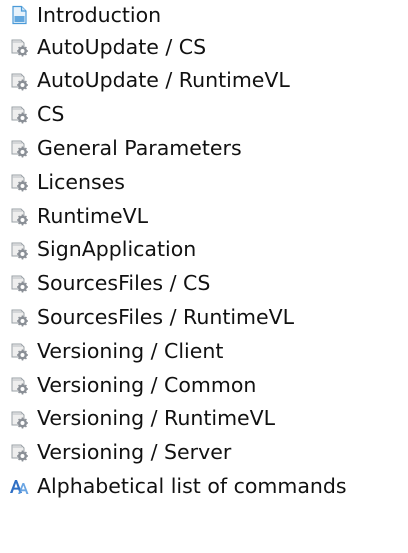 The image size is (408, 553). What do you see at coordinates (192, 486) in the screenshot?
I see `tree-item-label: Alphabetical list of commands` at bounding box center [192, 486].